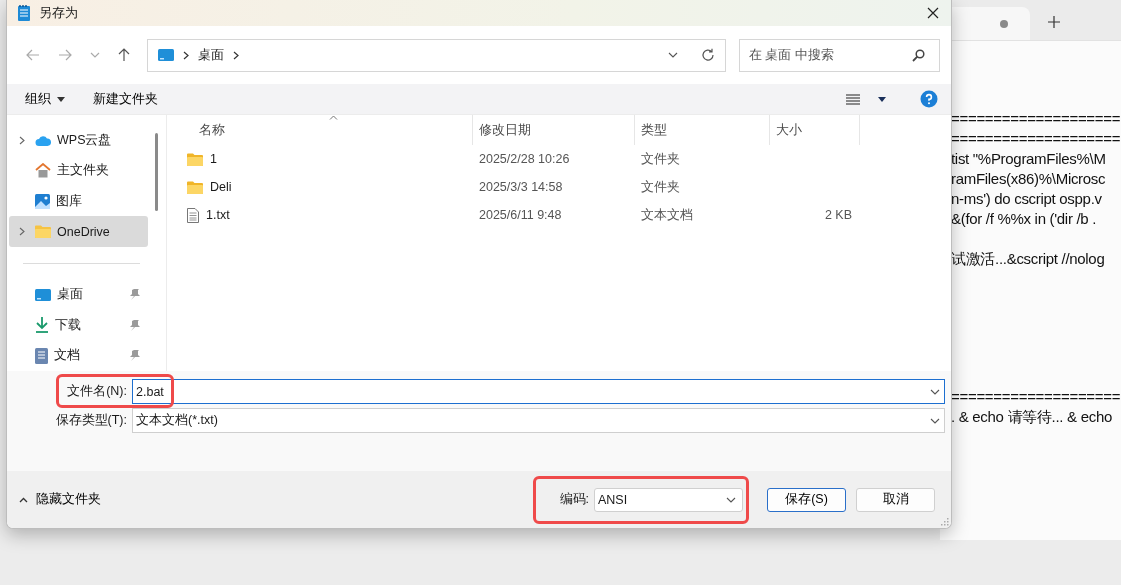 The image size is (1121, 585). Describe the element at coordinates (97, 391) in the screenshot. I see `file-name-label: 文件名(N):` at that location.